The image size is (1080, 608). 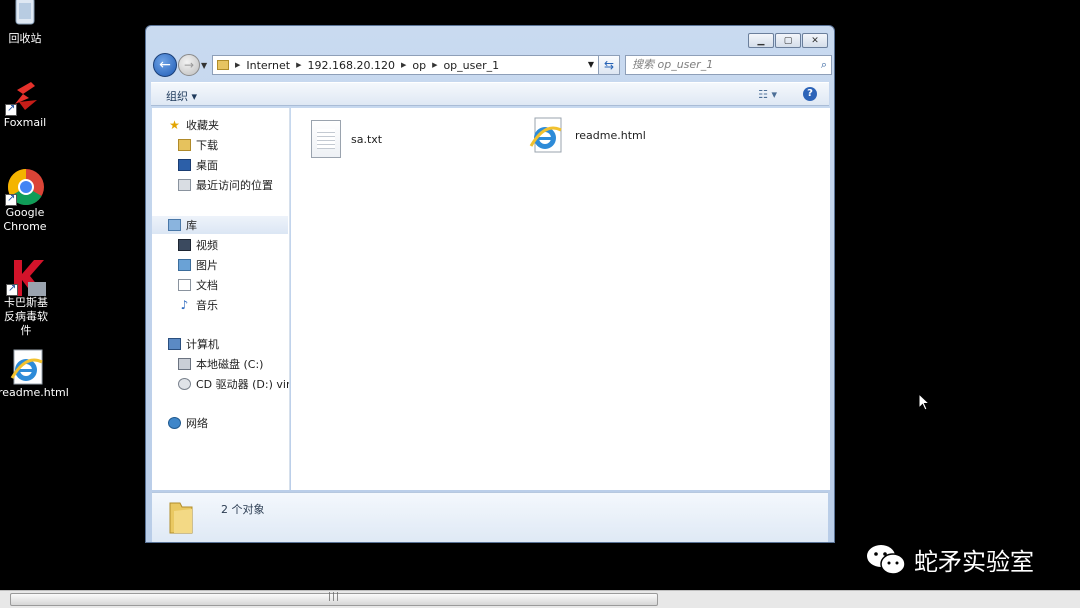 What do you see at coordinates (174, 423) in the screenshot?
I see `network-icon` at bounding box center [174, 423].